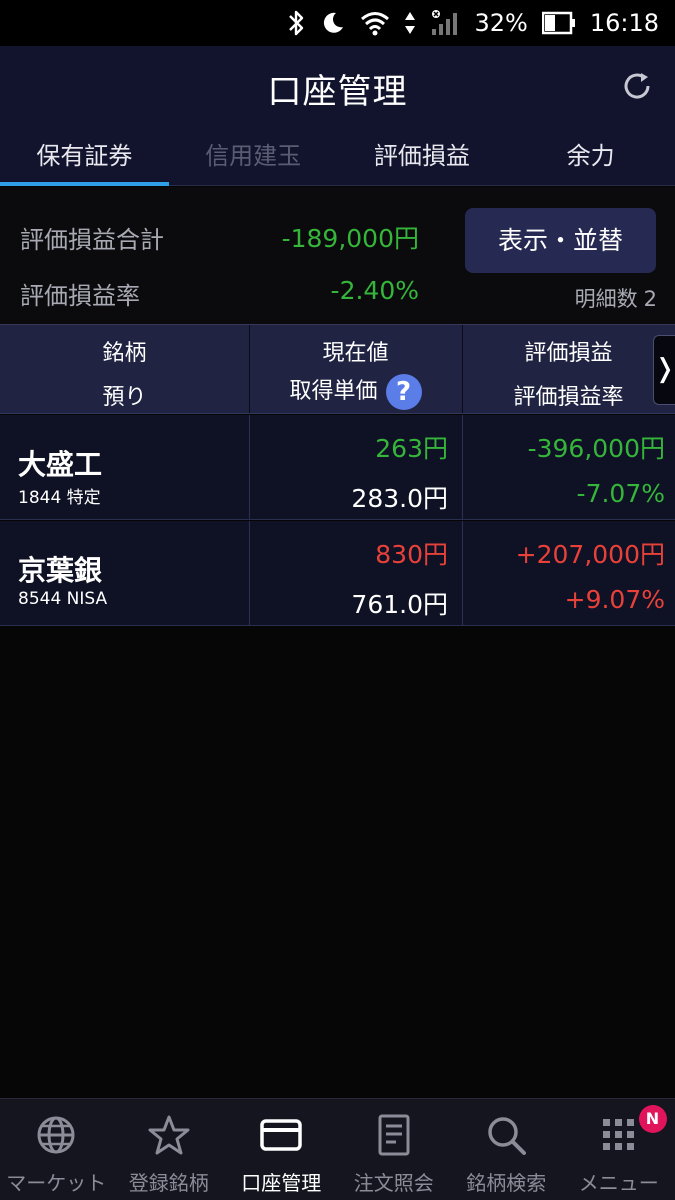 The width and height of the screenshot is (675, 1200). Describe the element at coordinates (337, 369) in the screenshot. I see `table-header: 銘柄 預り 現在値 取得単価? 評価損益 評価損益率 ❭` at that location.